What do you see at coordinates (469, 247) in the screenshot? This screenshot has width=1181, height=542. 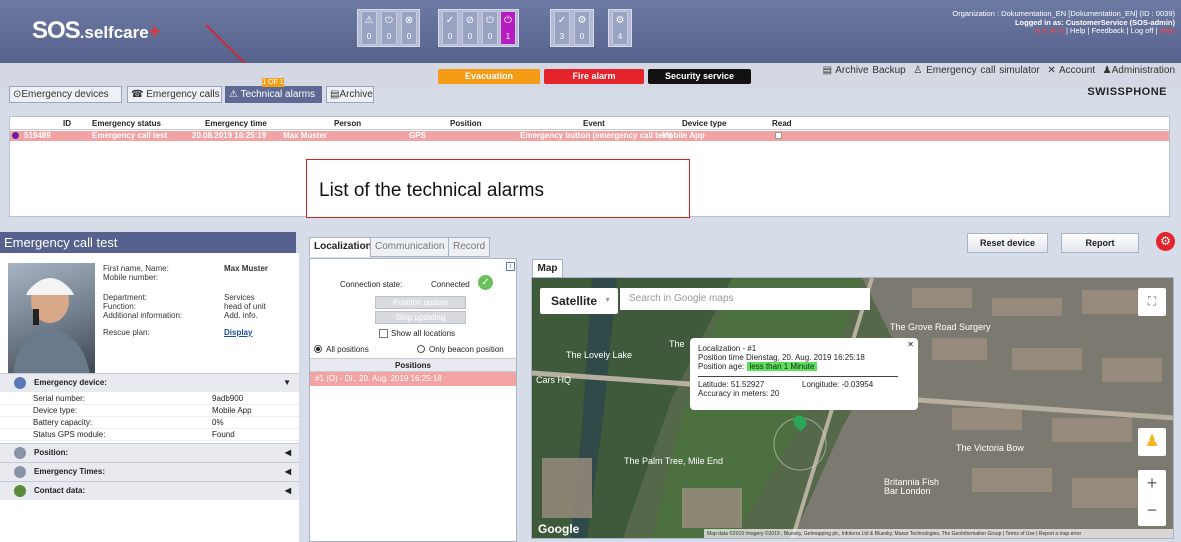 I see `tab-record: Record` at bounding box center [469, 247].